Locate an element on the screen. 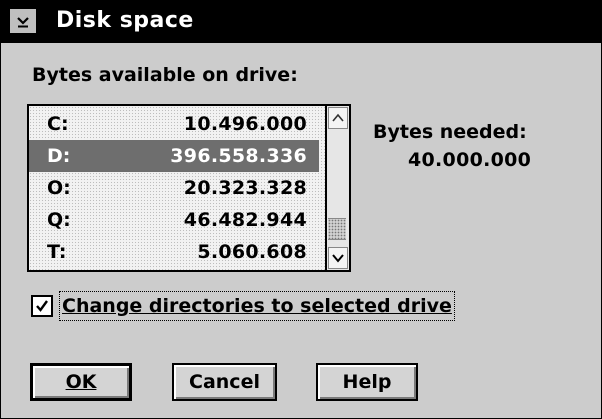 This screenshot has height=419, width=602. change-directories-label: Change directories to selected drive is located at coordinates (257, 306).